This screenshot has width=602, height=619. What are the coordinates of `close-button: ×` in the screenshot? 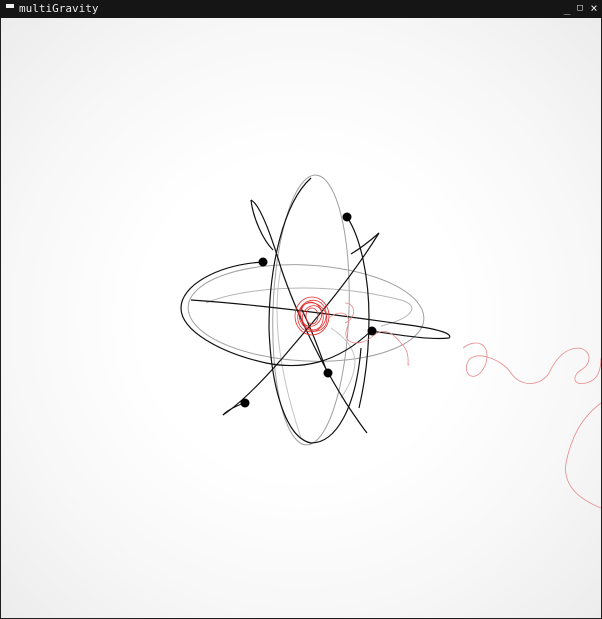 It's located at (594, 9).